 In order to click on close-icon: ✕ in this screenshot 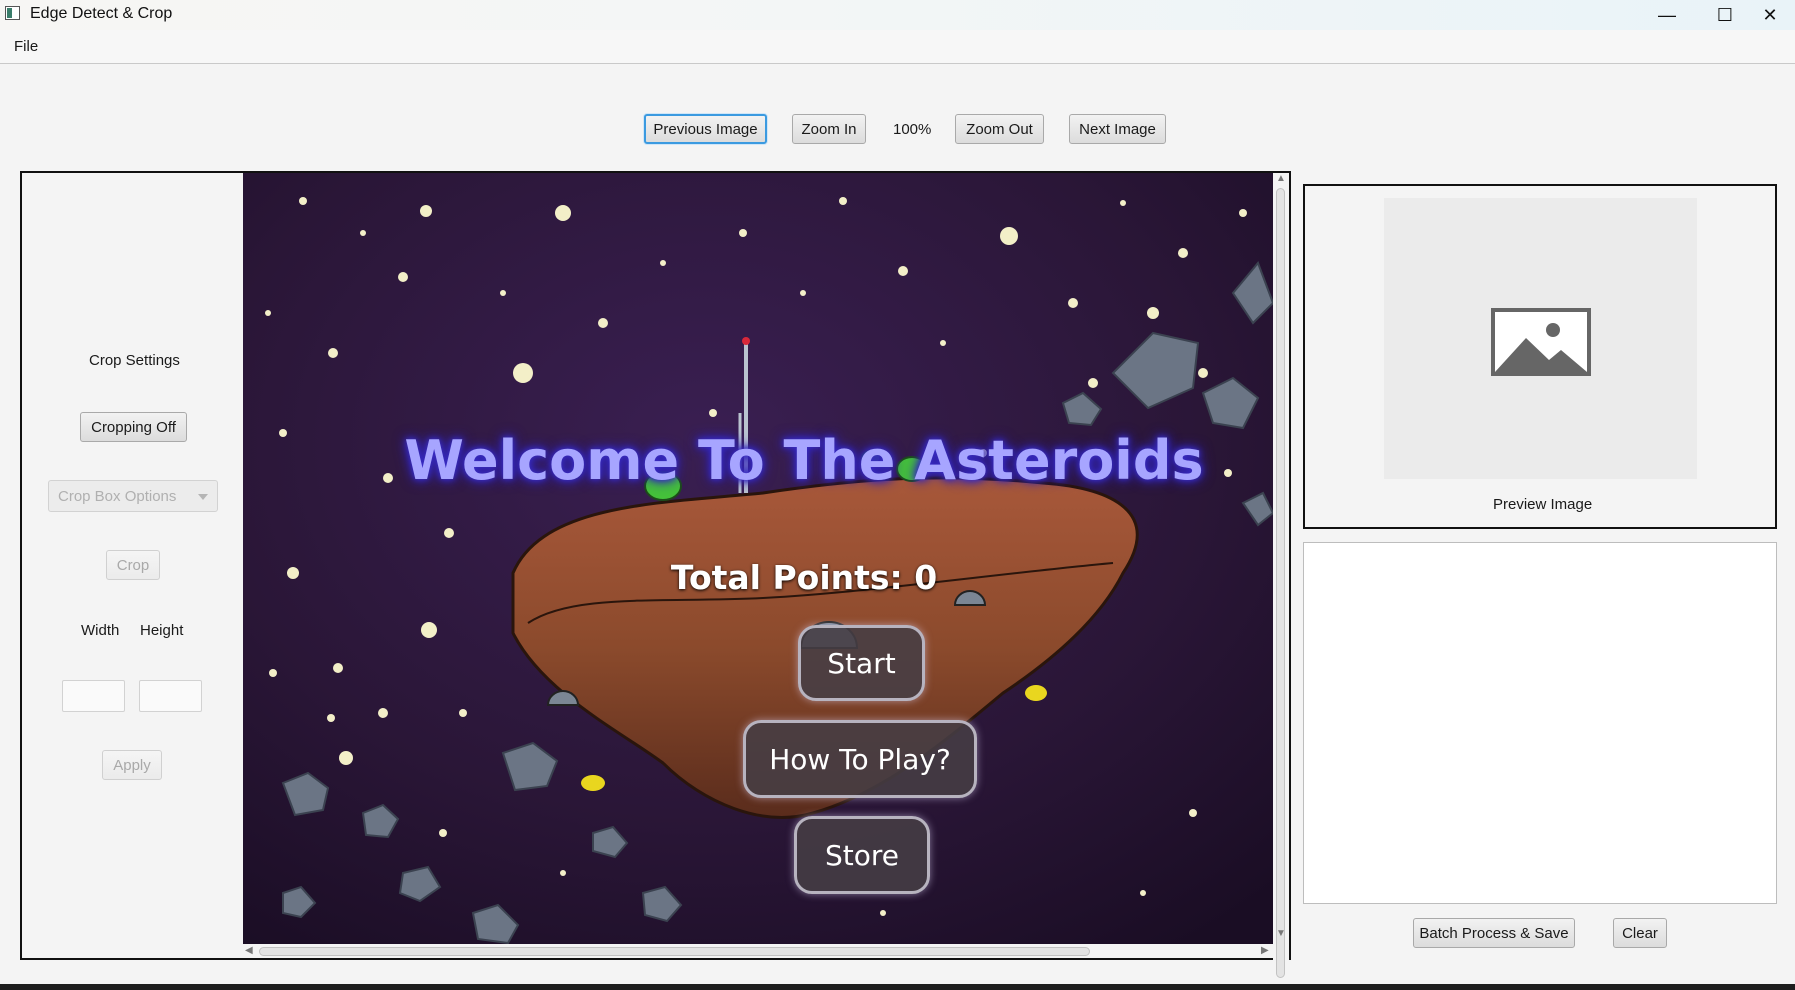, I will do `click(1770, 15)`.